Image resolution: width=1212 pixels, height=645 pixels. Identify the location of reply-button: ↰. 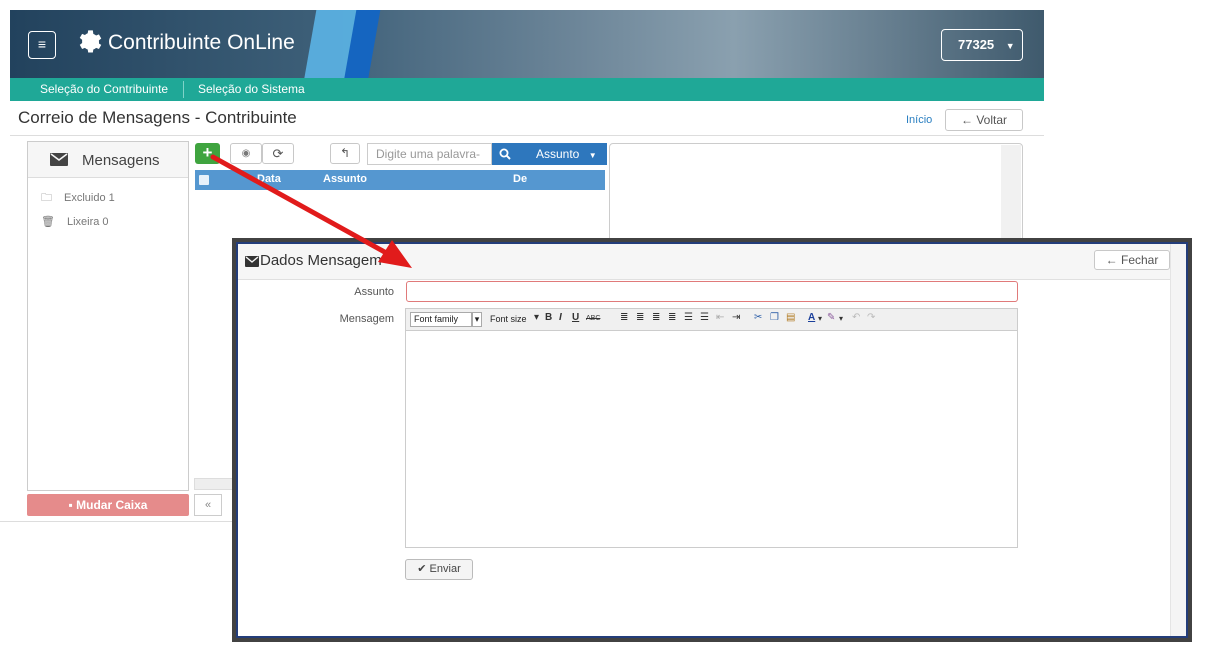
(345, 153).